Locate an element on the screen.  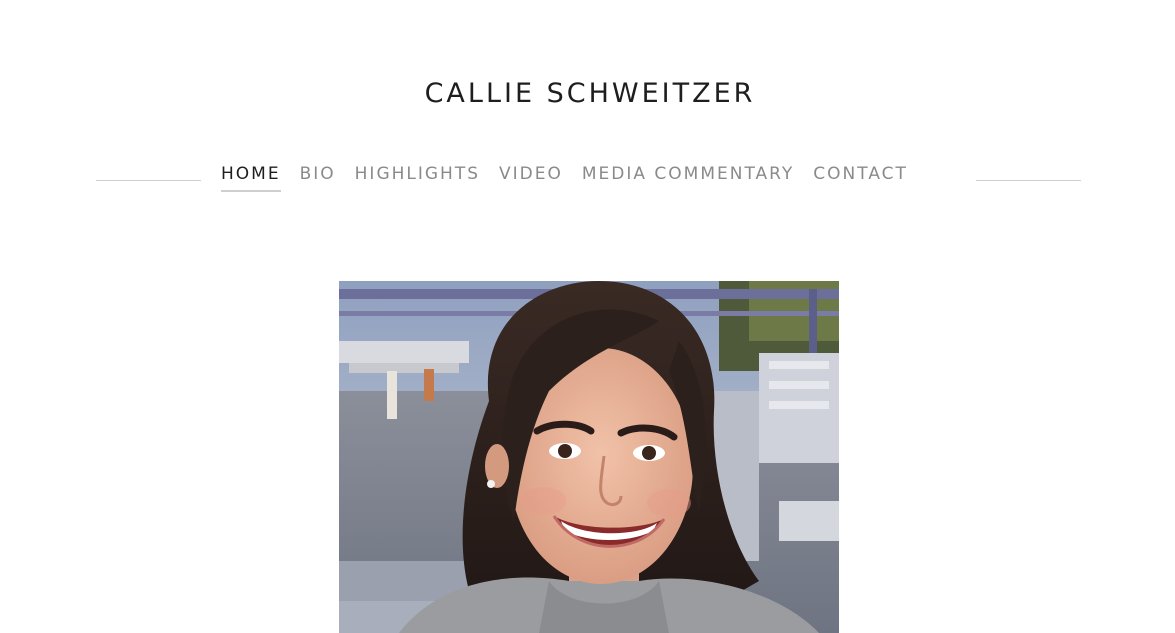
nav-item-home: HOME is located at coordinates (251, 178).